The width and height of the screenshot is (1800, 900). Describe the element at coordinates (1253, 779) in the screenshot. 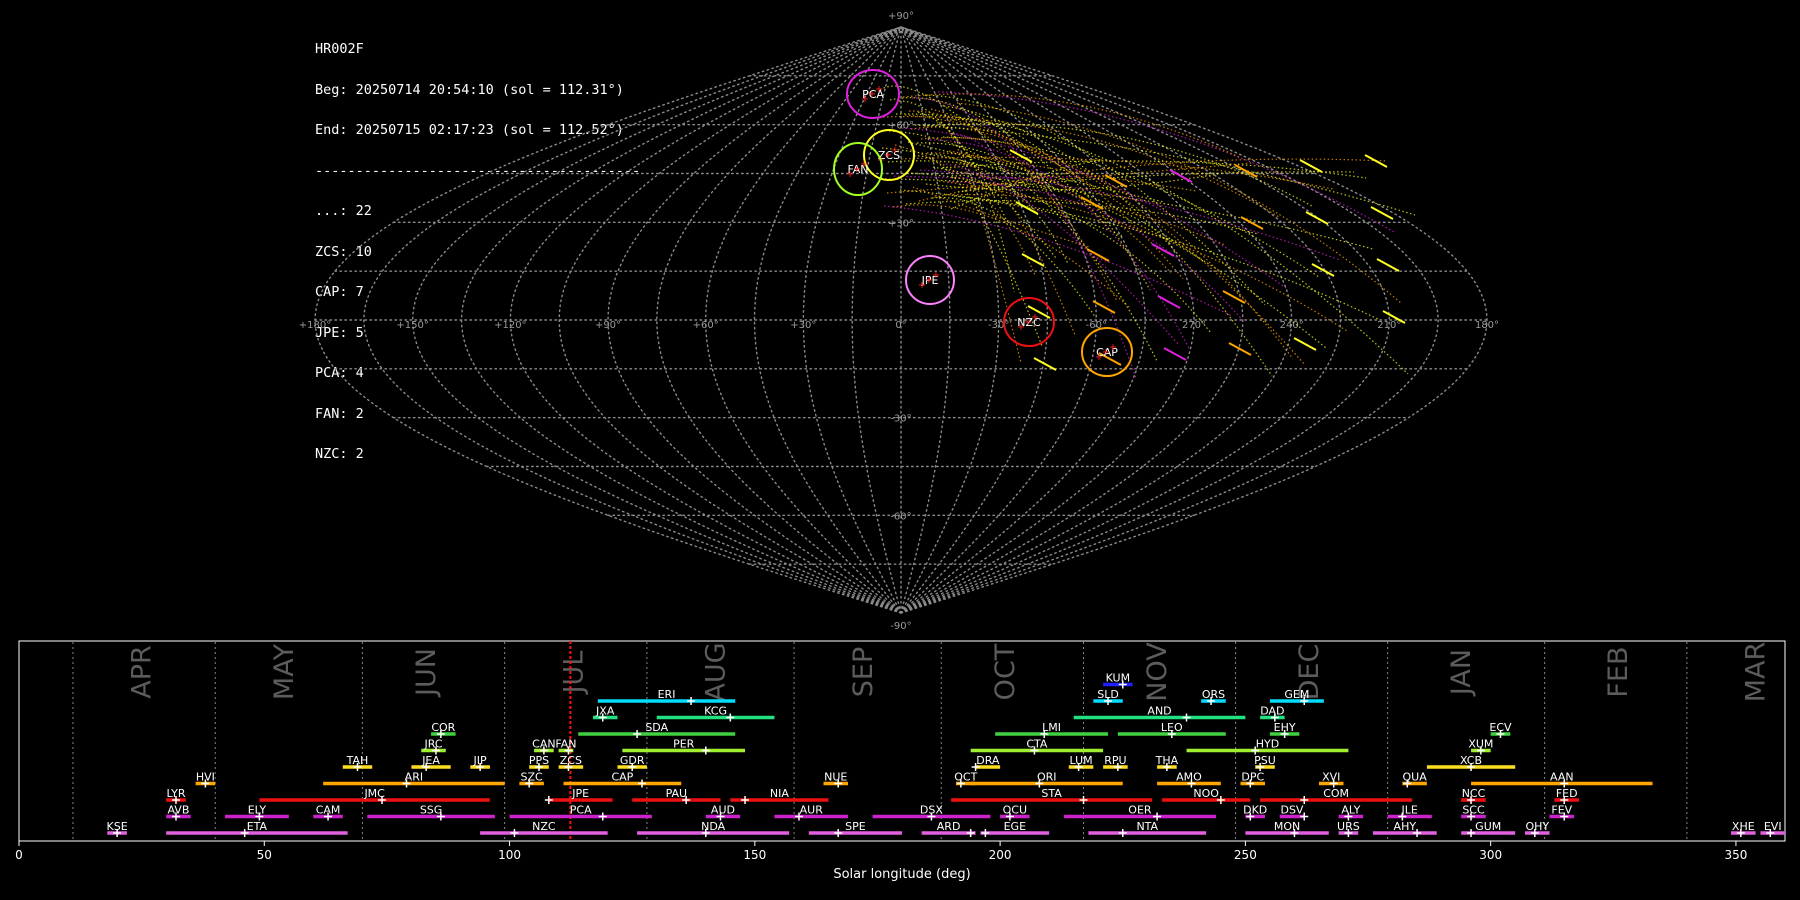

I see `shower-dpc: DPC` at that location.